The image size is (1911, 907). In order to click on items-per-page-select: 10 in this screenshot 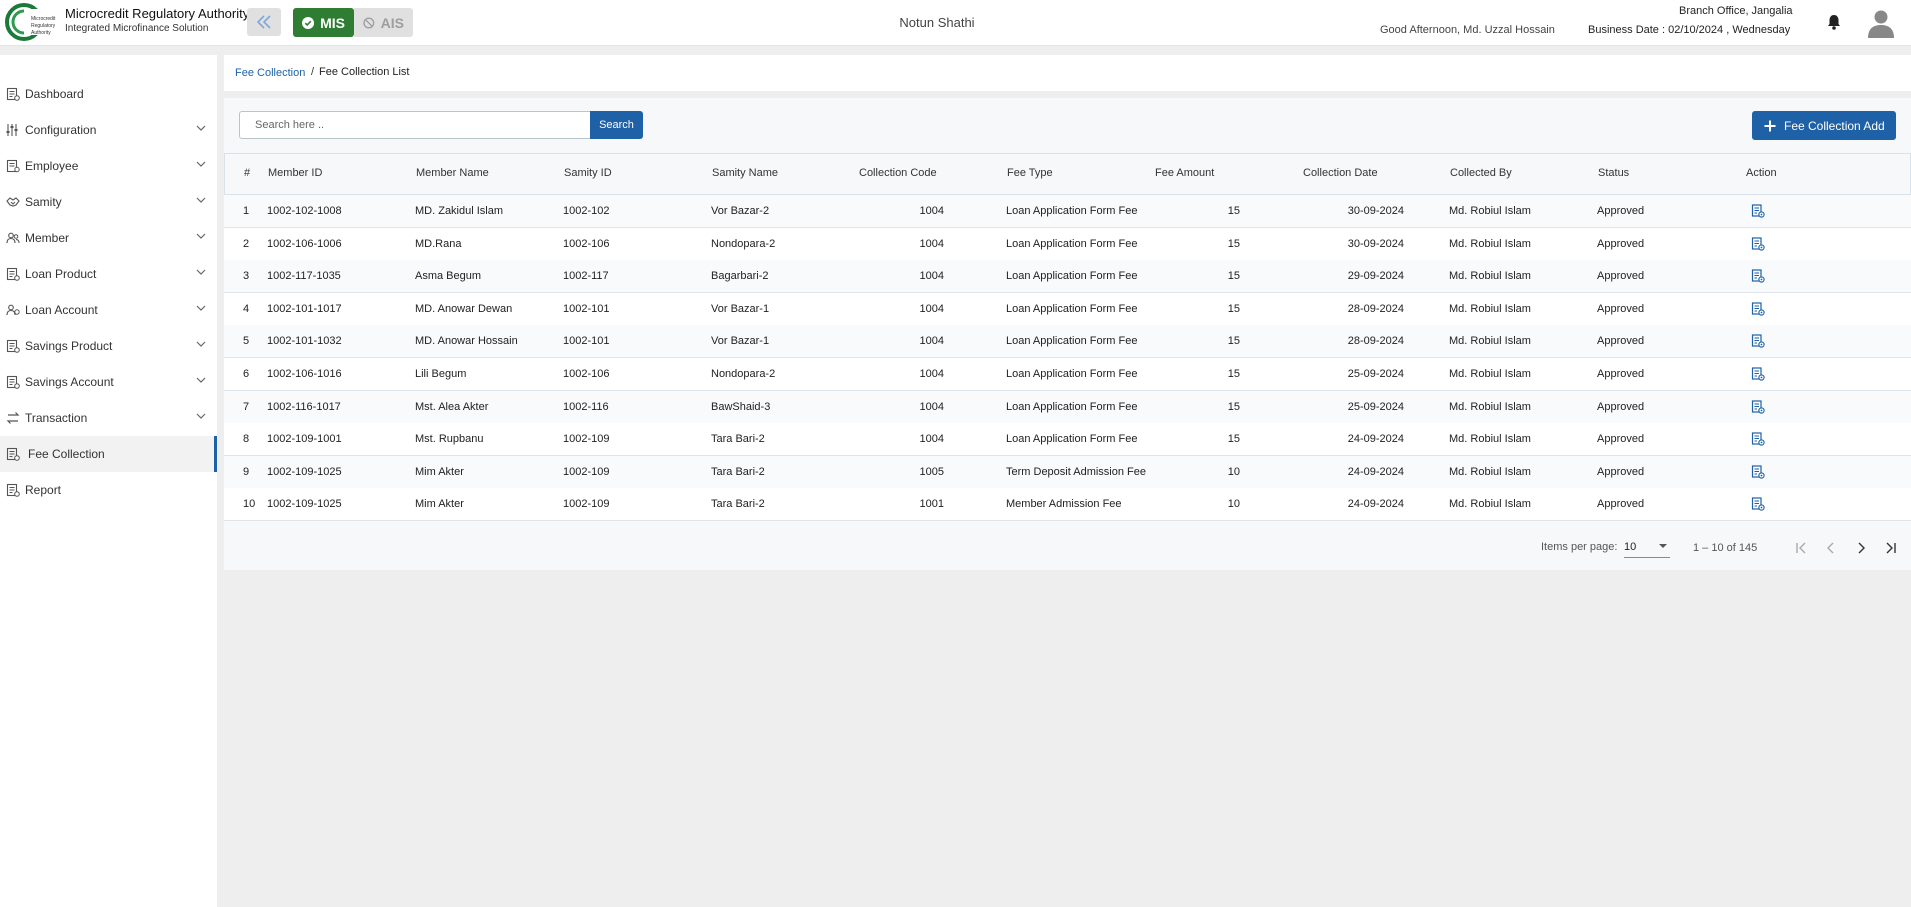, I will do `click(1647, 548)`.